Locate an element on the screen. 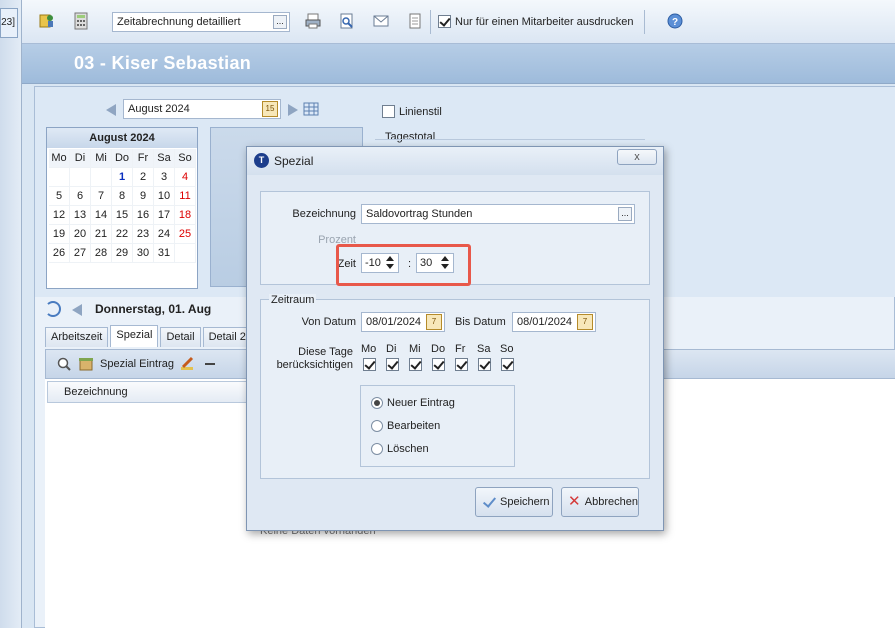  radio-bearbeiten-dot is located at coordinates (377, 426).